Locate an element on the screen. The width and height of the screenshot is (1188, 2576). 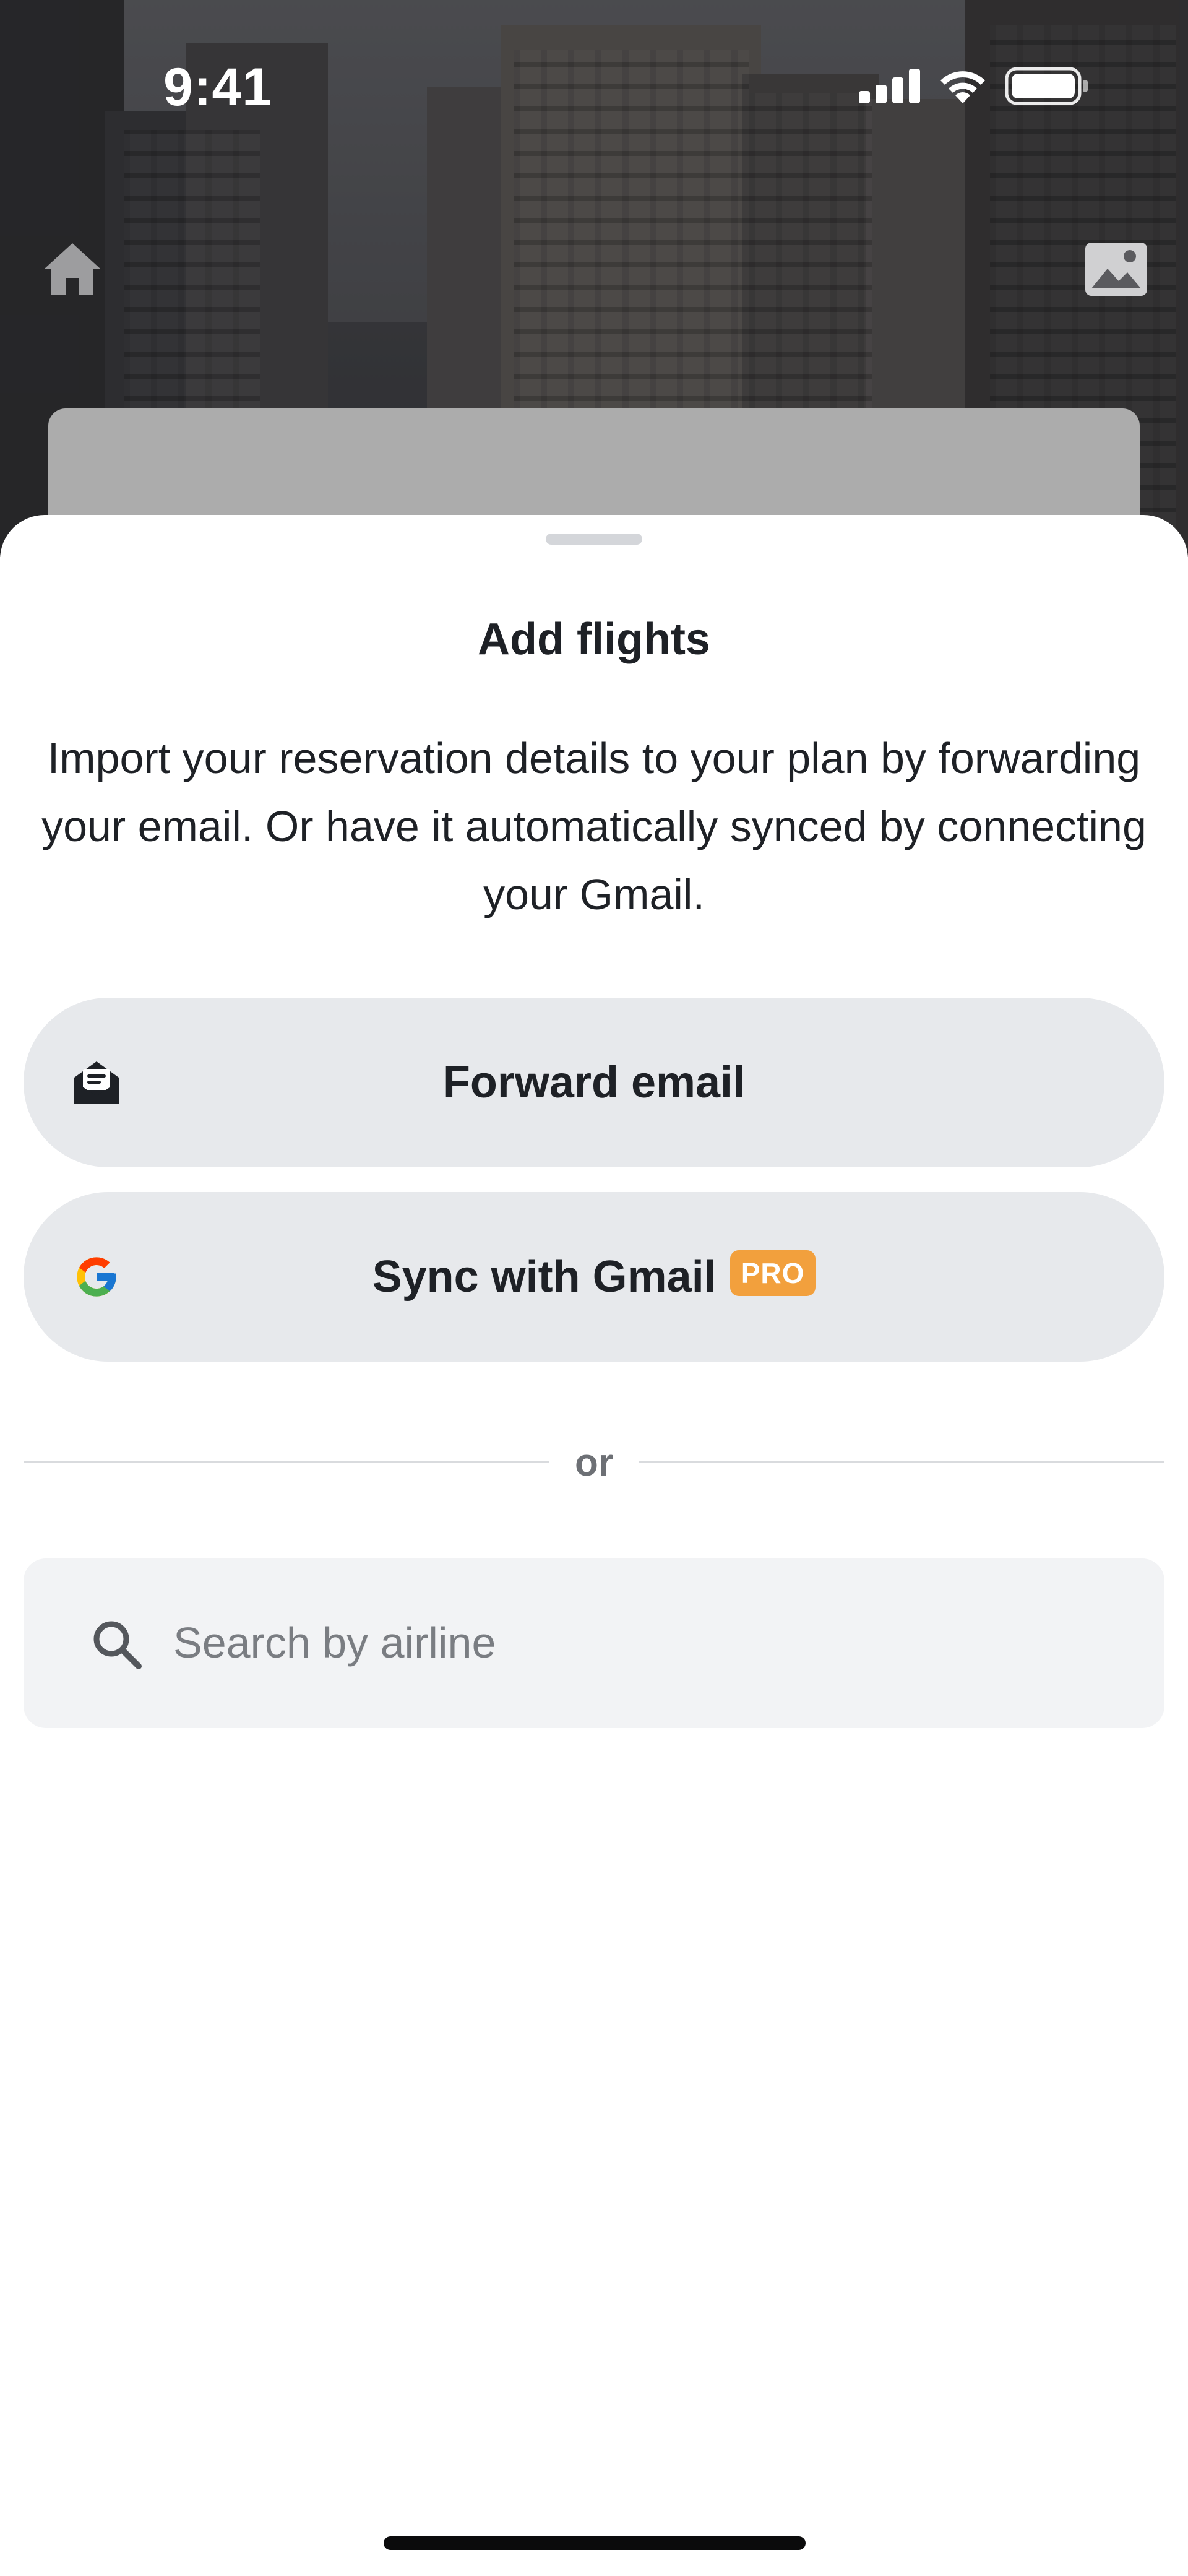
divider-text: or is located at coordinates (594, 1462).